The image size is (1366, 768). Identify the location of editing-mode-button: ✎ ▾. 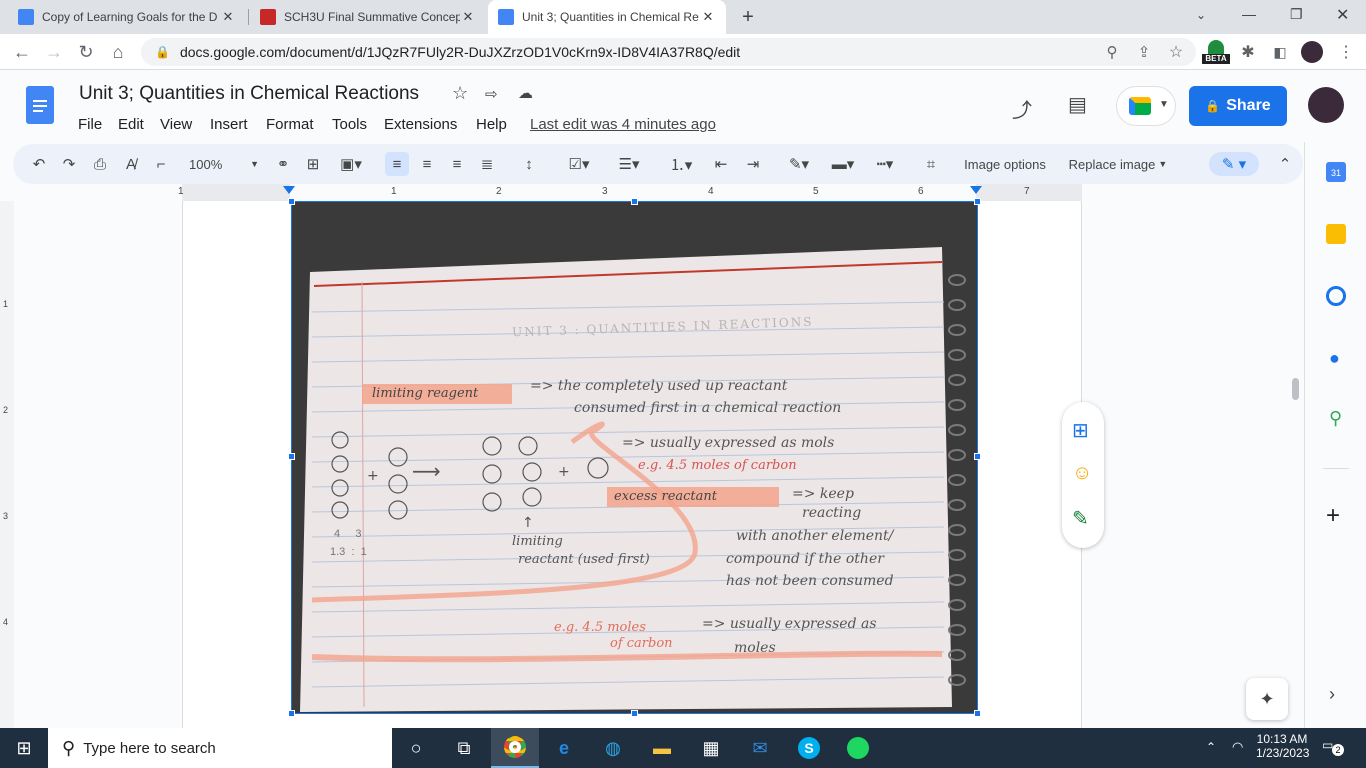
(1234, 164).